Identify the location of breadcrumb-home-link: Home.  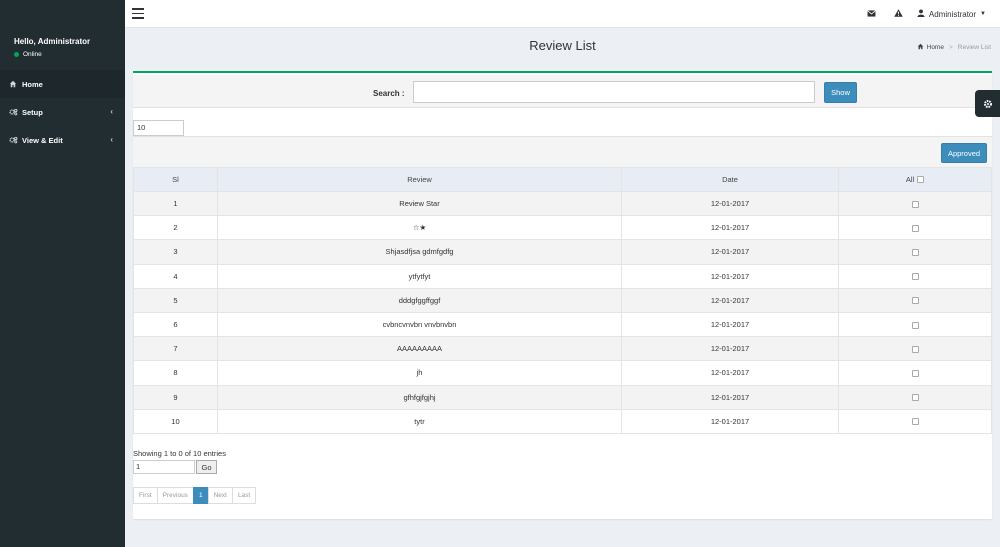
(935, 47).